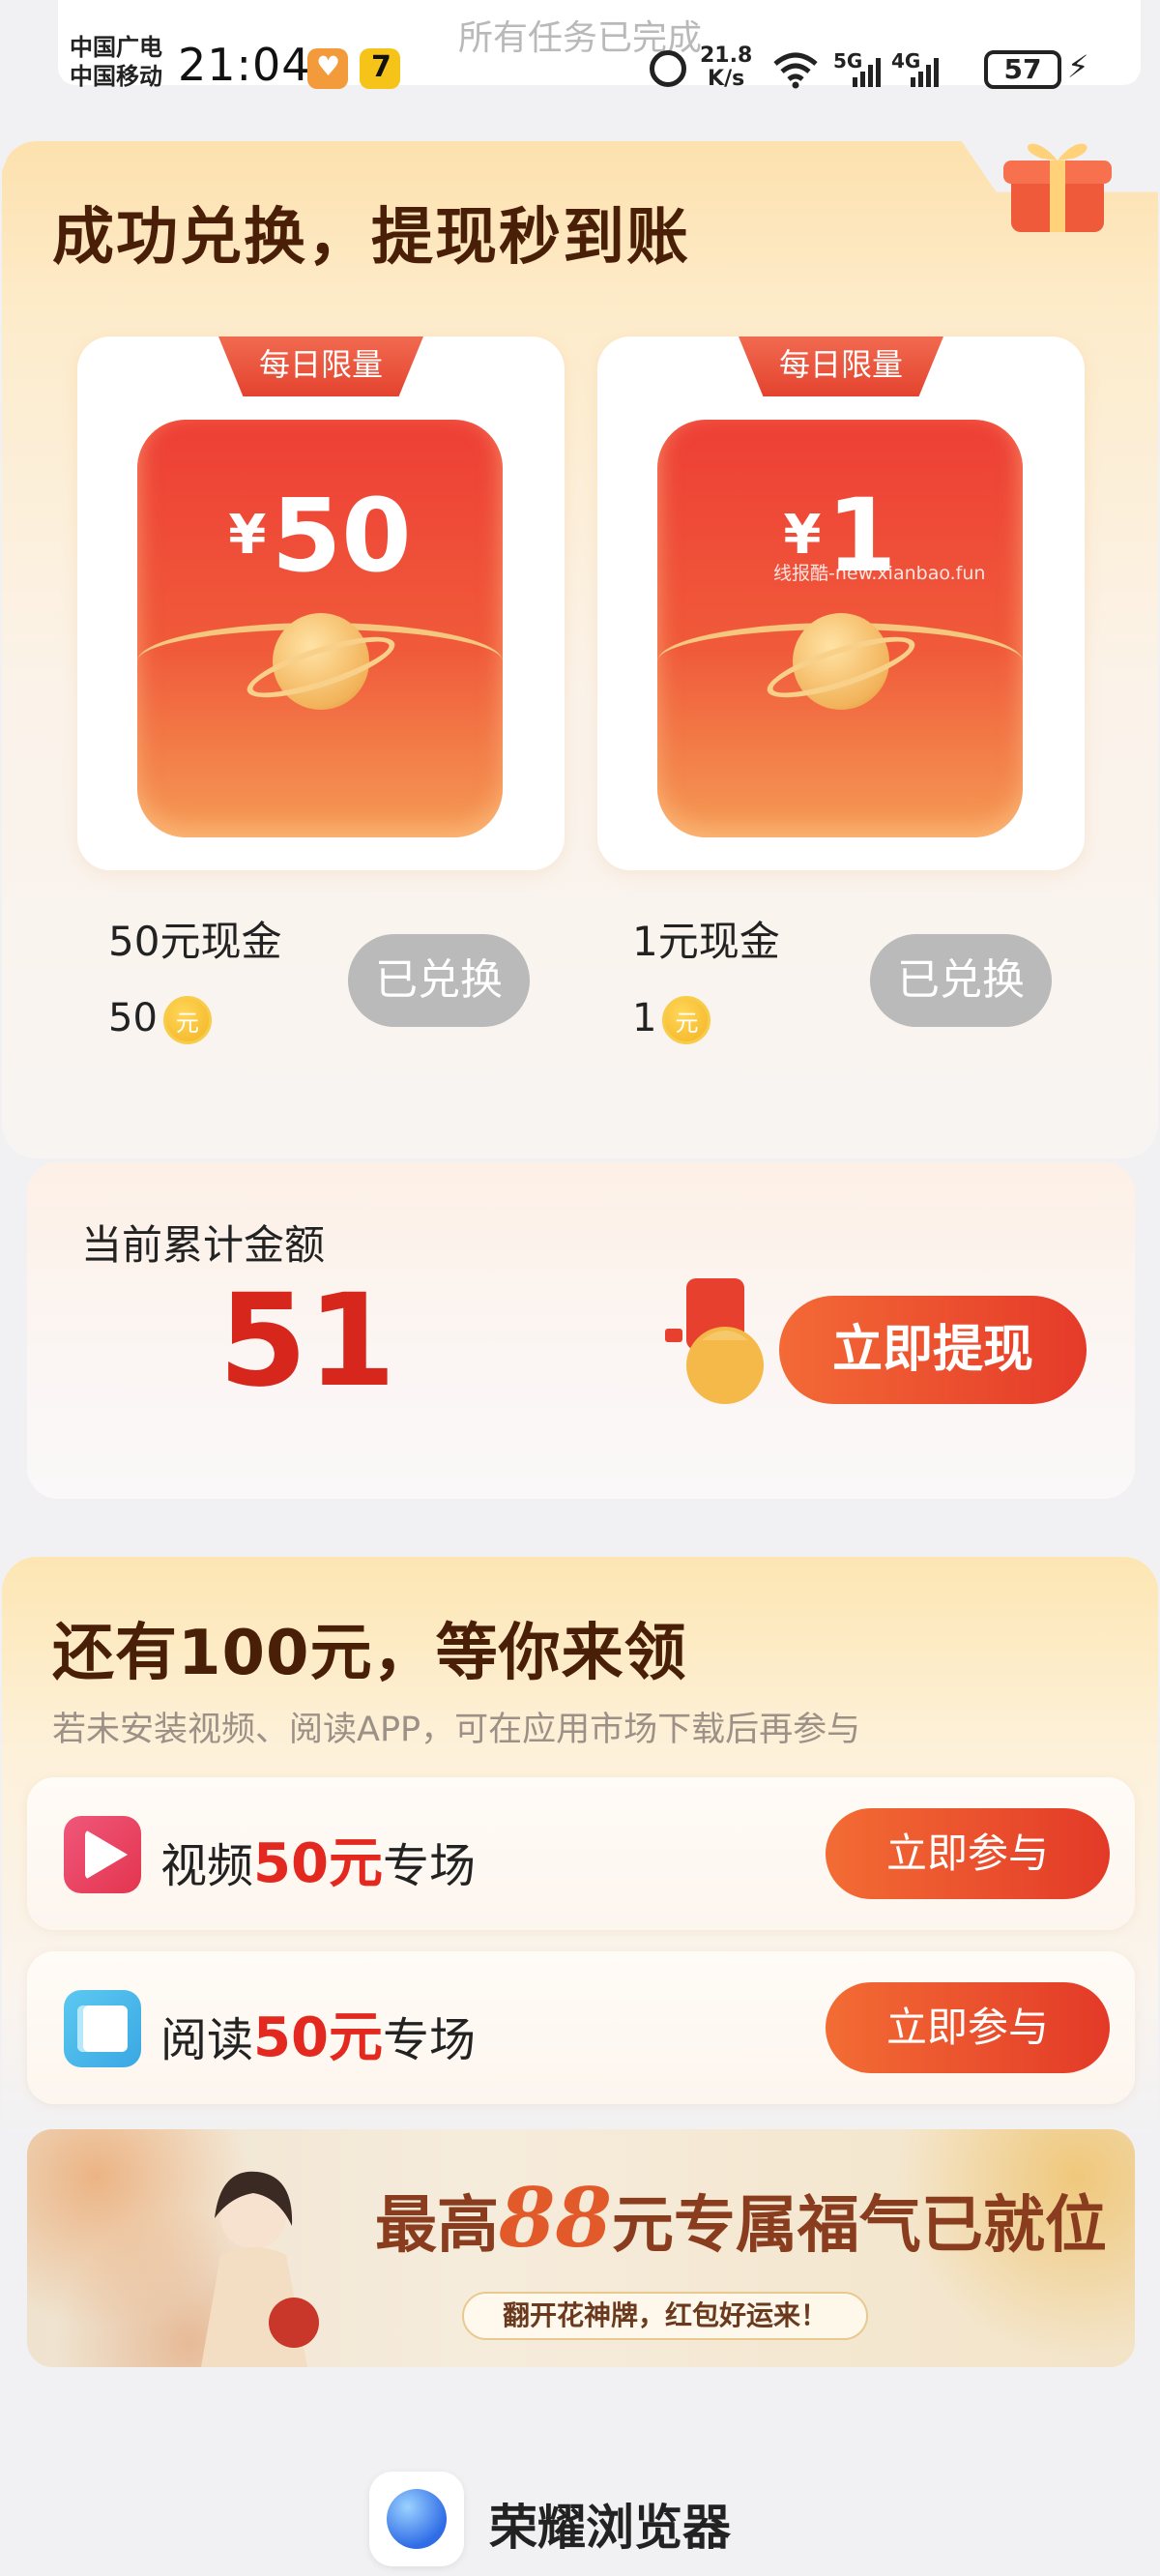 The image size is (1160, 2576). I want to click on charging-icon: ⚡, so click(1078, 66).